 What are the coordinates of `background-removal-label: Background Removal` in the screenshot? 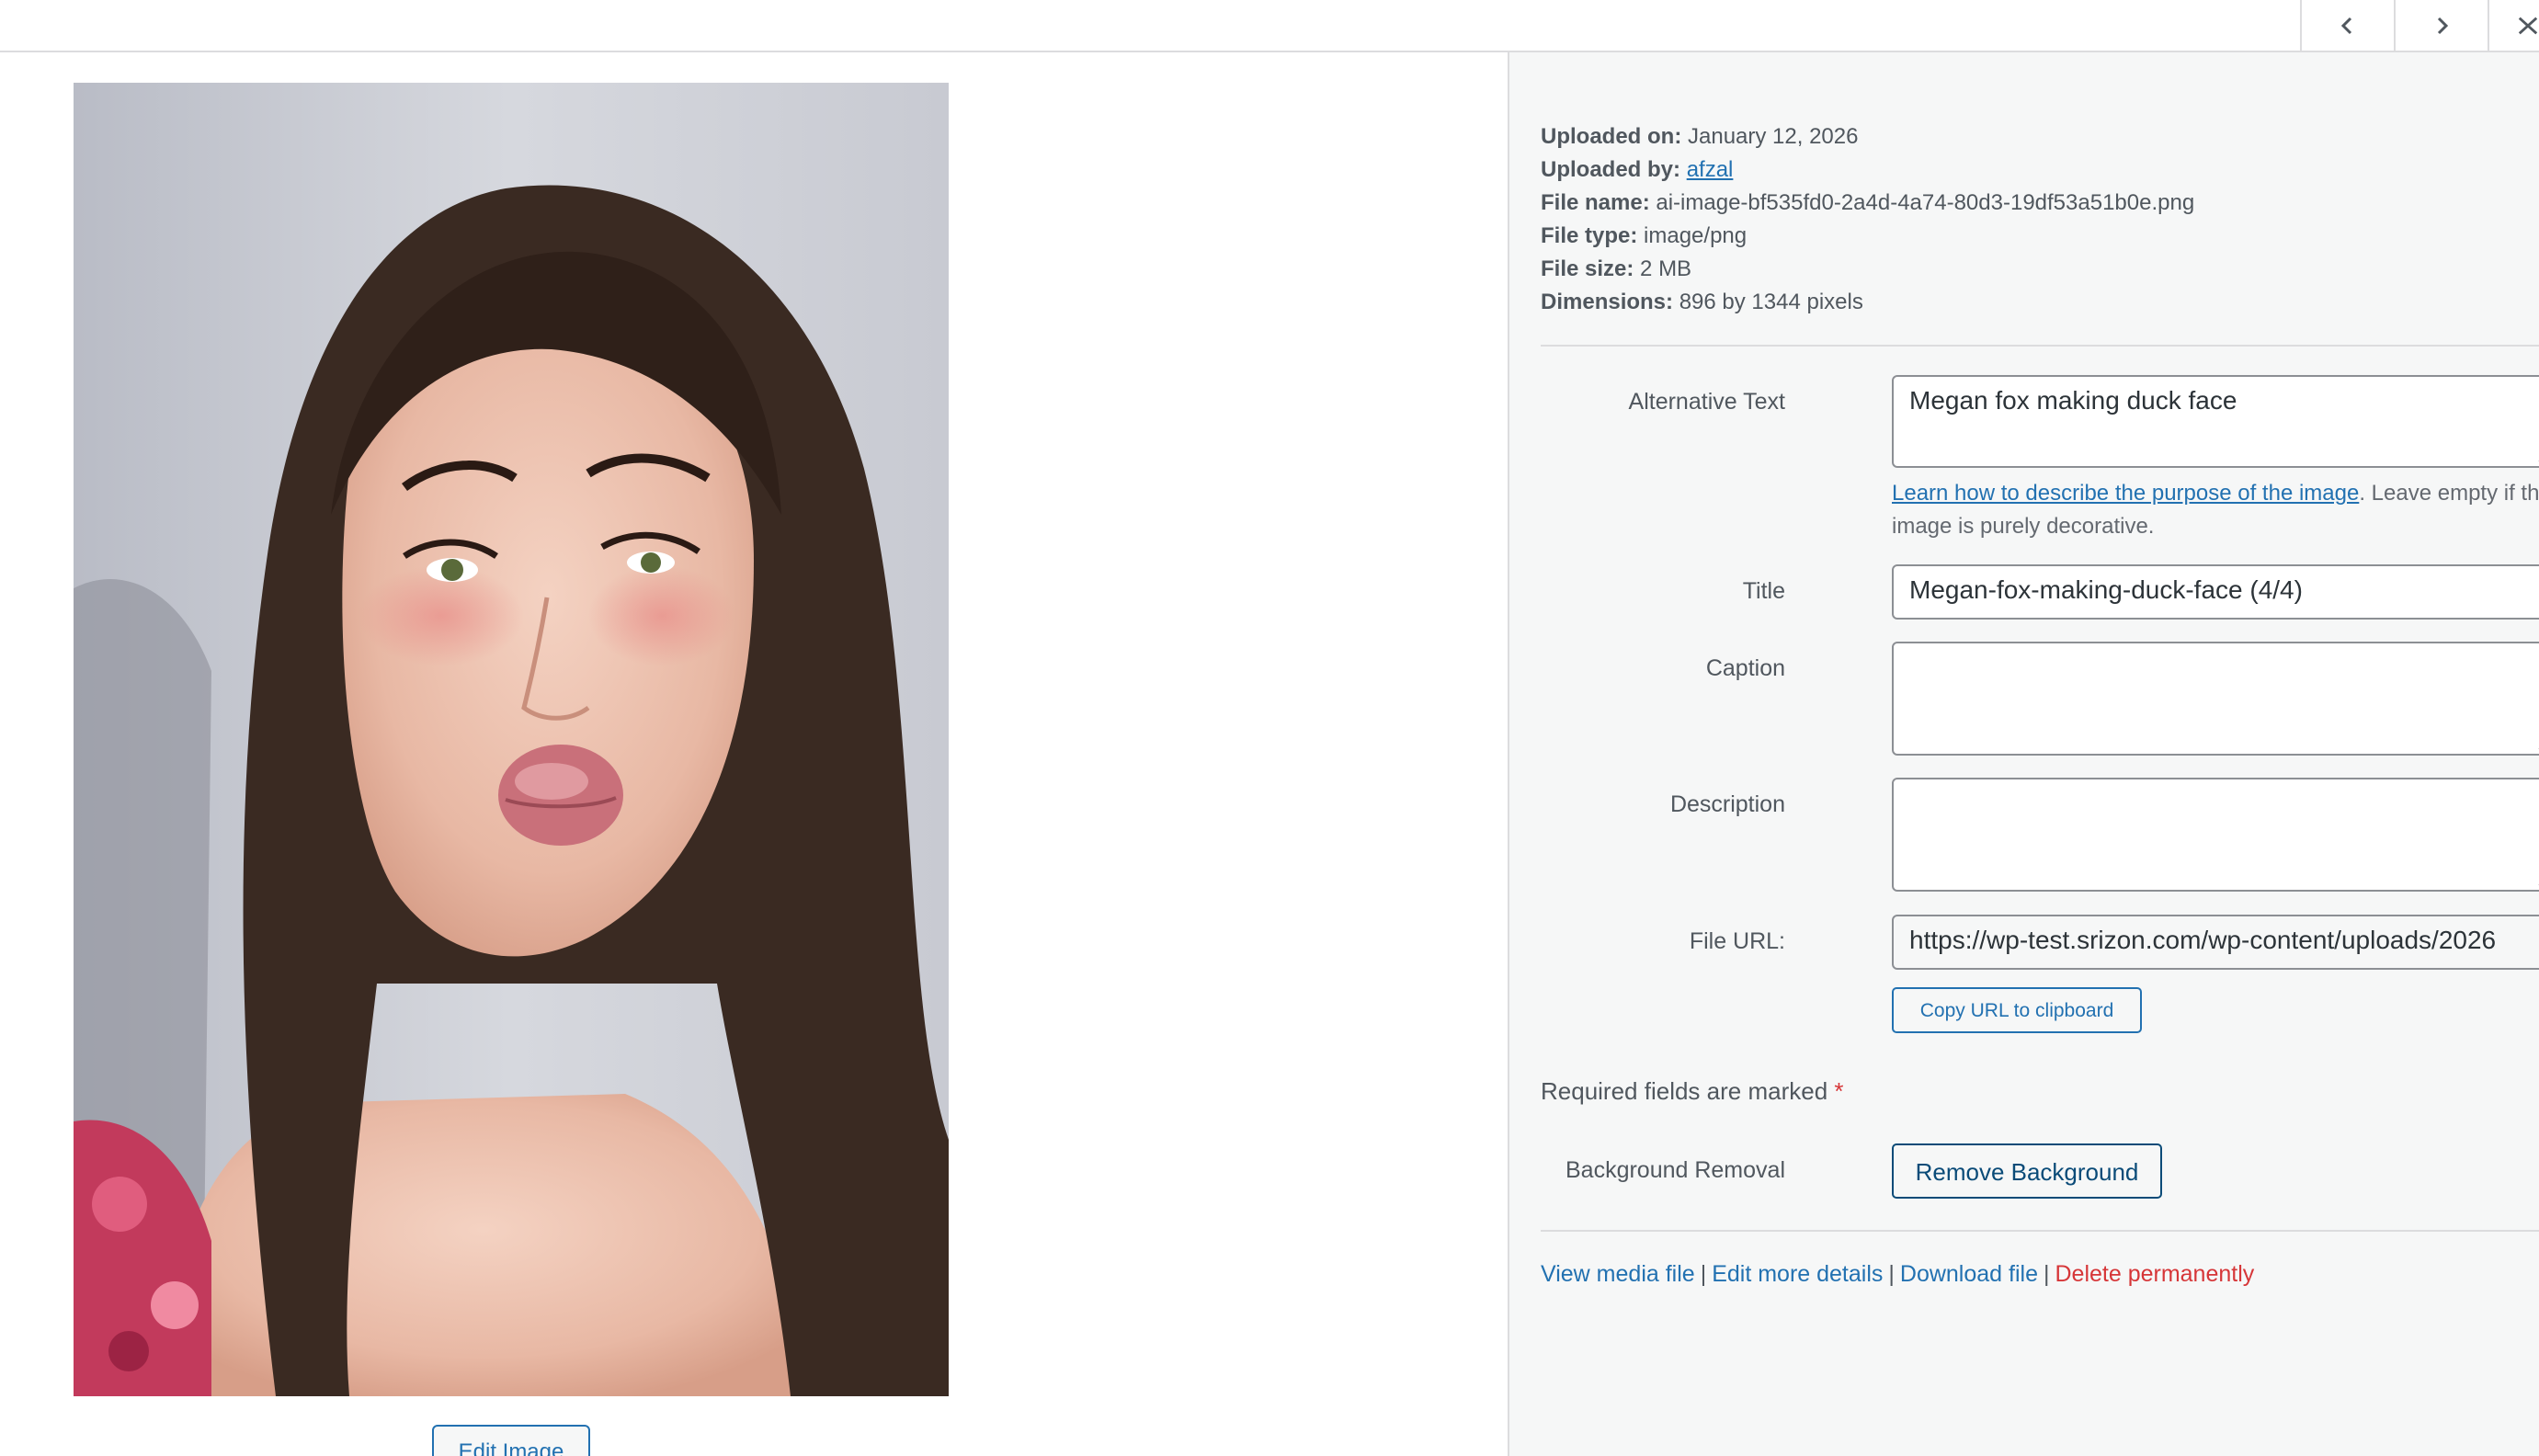 It's located at (1675, 1170).